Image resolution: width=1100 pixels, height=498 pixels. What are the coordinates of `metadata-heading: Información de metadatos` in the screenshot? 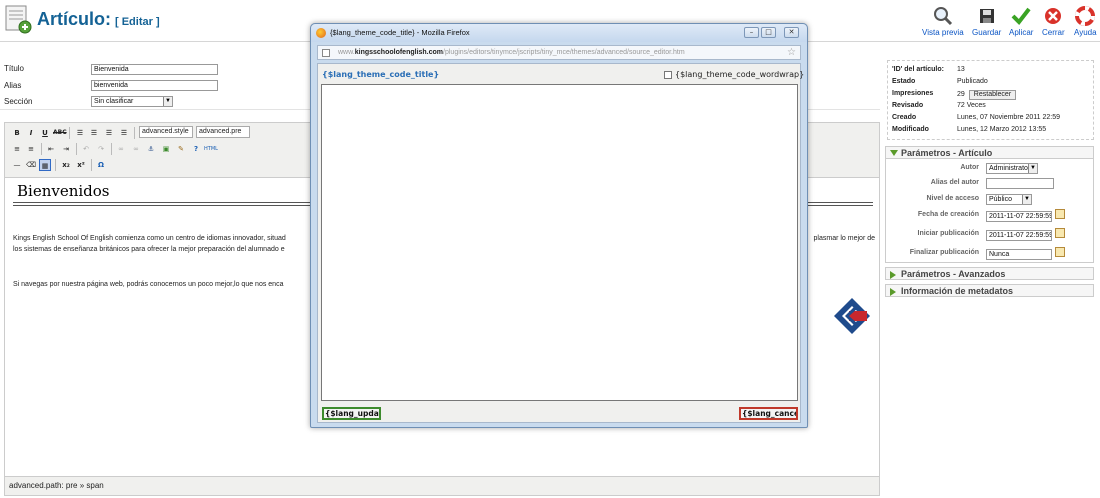 It's located at (957, 291).